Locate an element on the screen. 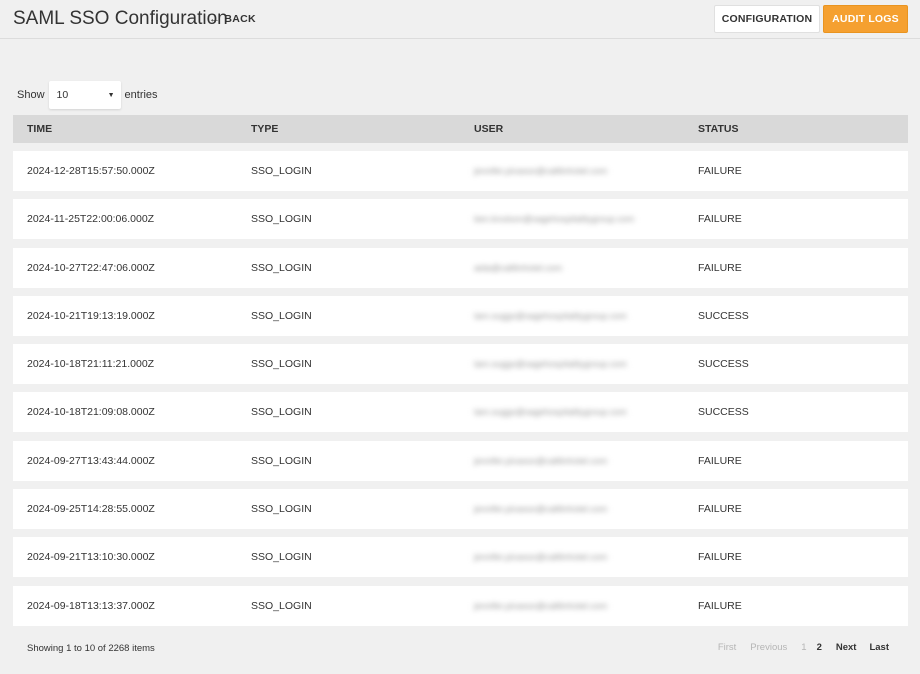  cell-user-redacted: aida@caltlinhotel.com is located at coordinates (518, 267).